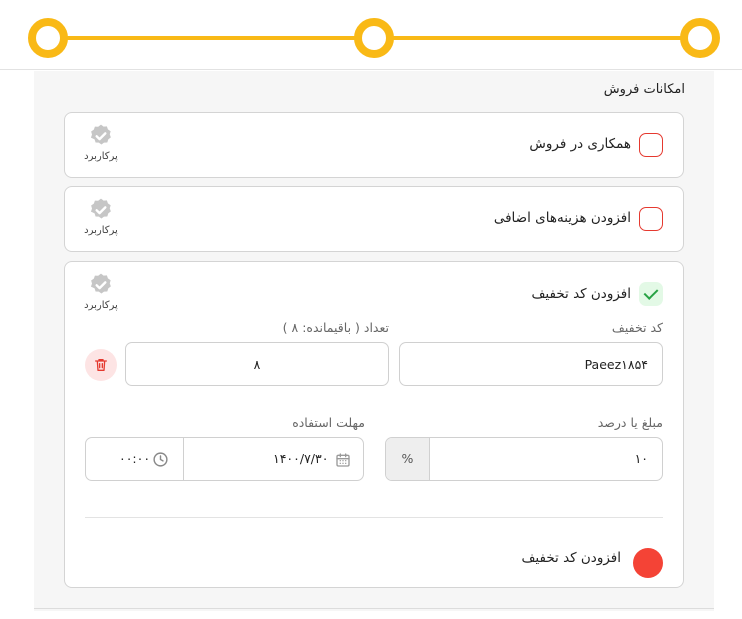 The width and height of the screenshot is (742, 619). What do you see at coordinates (580, 144) in the screenshot?
I see `affiliate-label: همکاری در فروش` at bounding box center [580, 144].